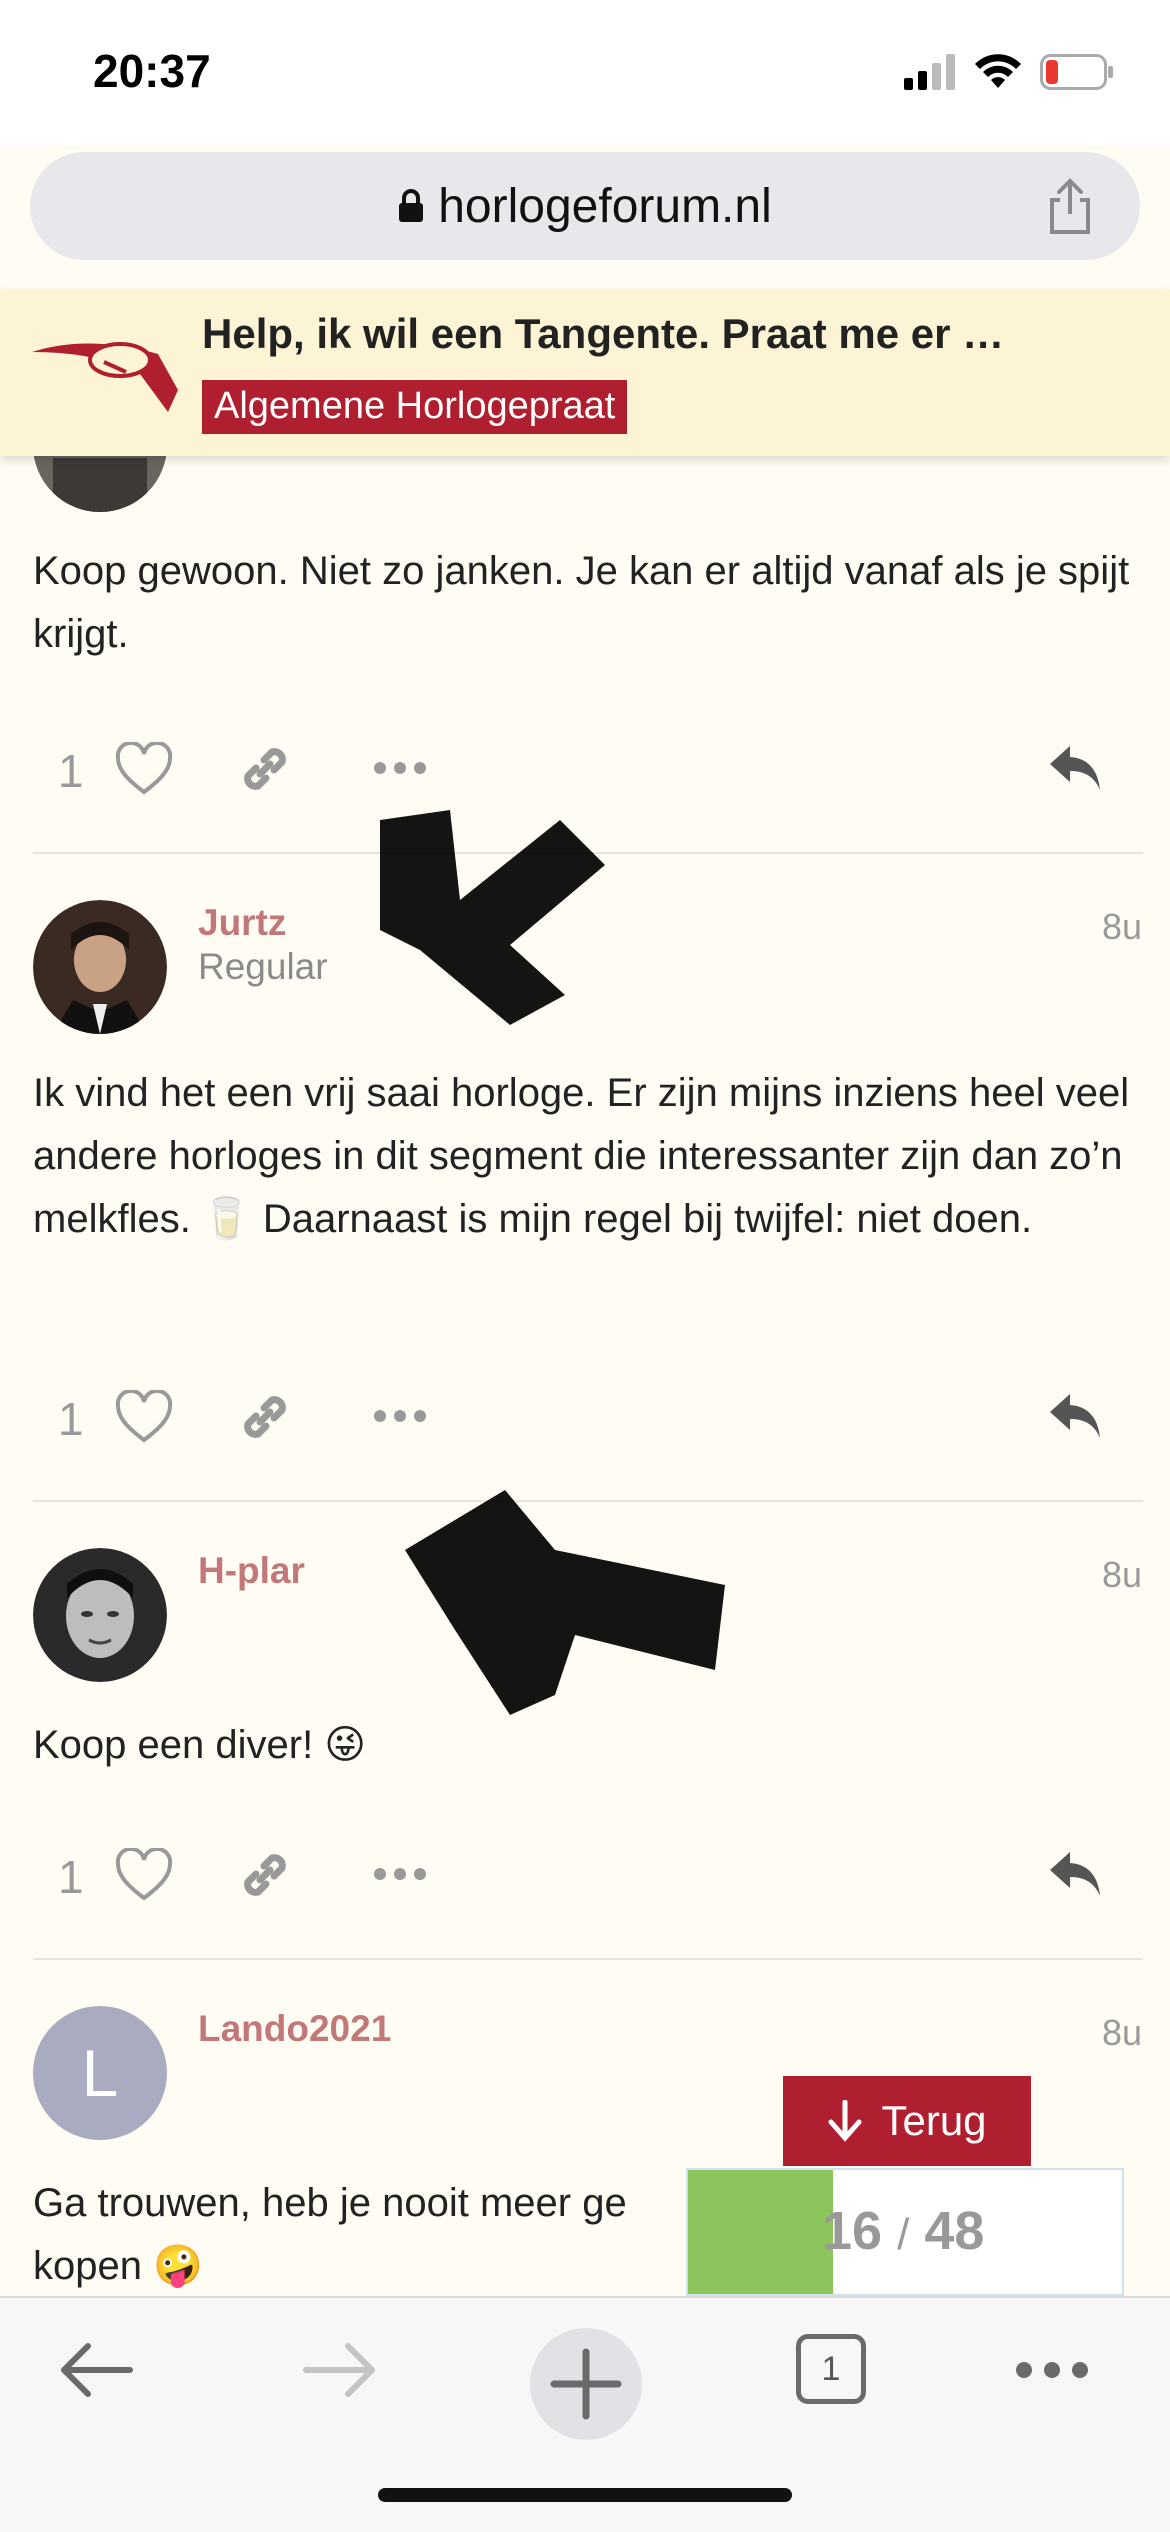 The image size is (1170, 2532). I want to click on tab-count: 1, so click(831, 2368).